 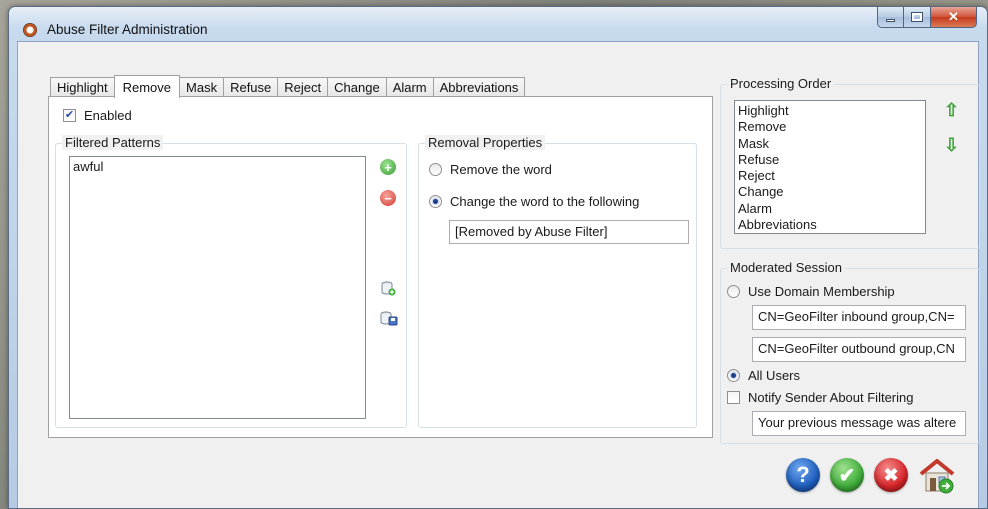 What do you see at coordinates (830, 225) in the screenshot?
I see `list-item: Abbreviations` at bounding box center [830, 225].